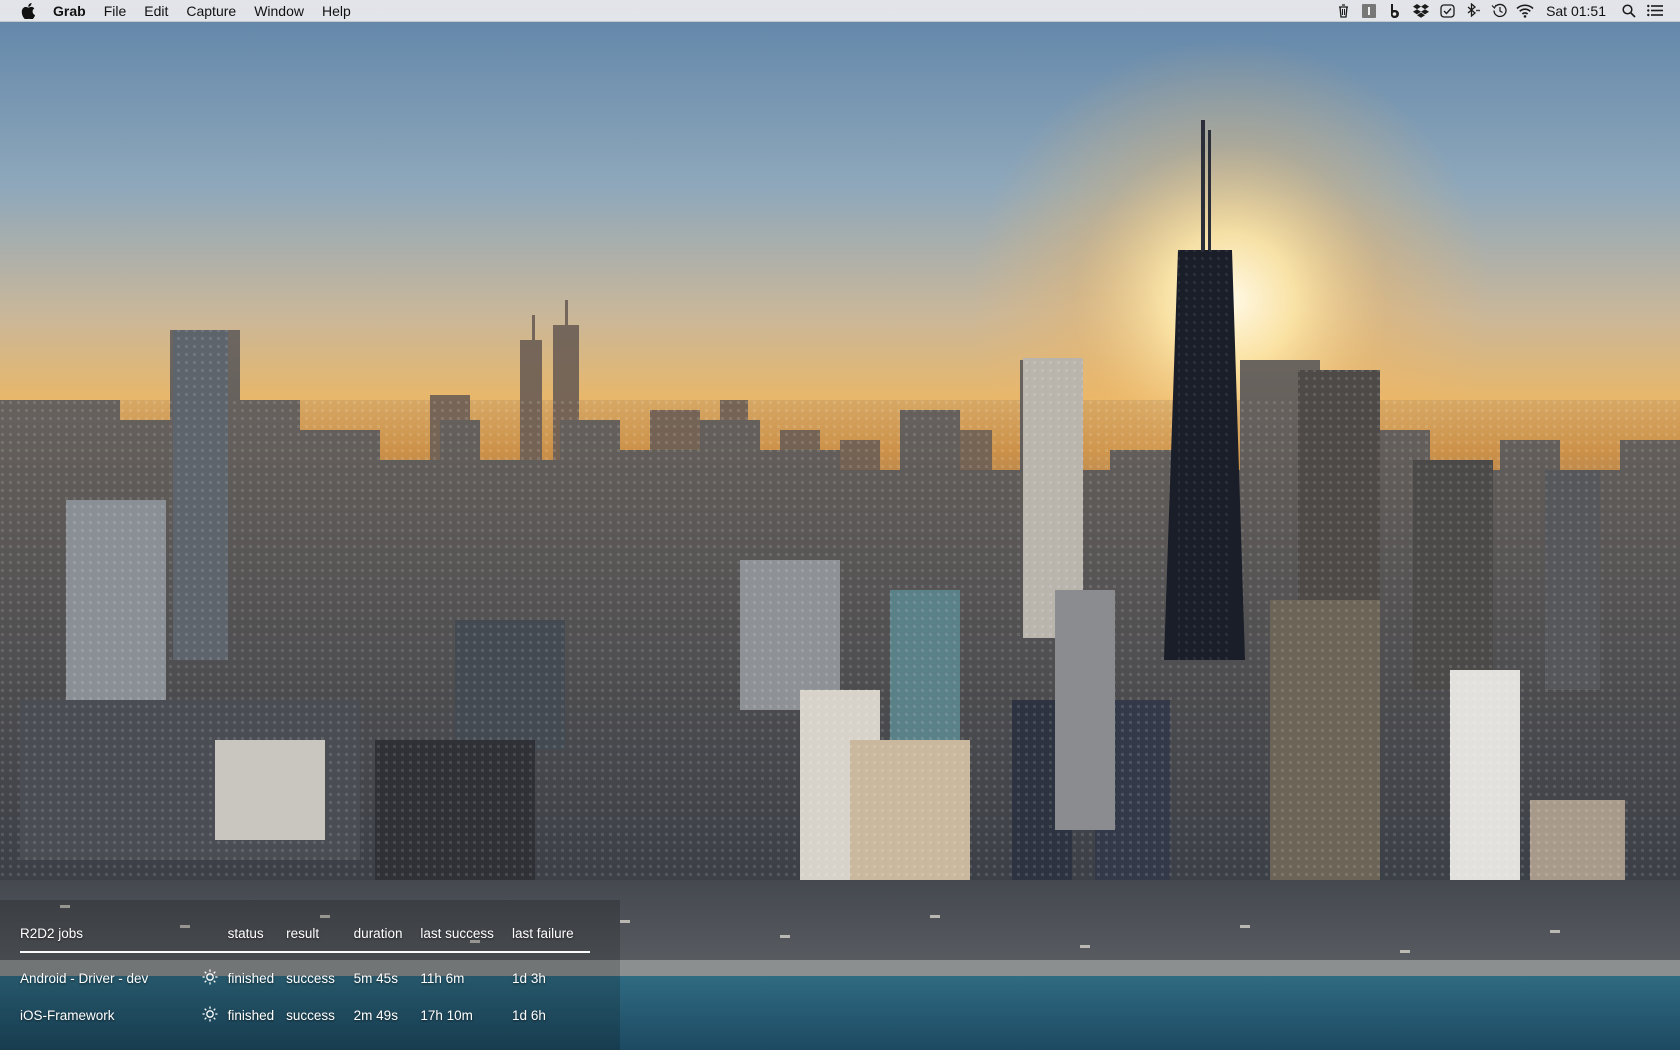  I want to click on wifi-icon, so click(1525, 11).